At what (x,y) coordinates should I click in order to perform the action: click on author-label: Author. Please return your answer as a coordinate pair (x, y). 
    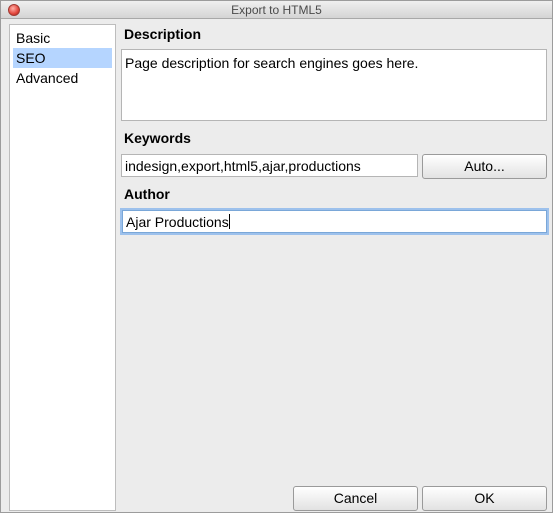
    Looking at the image, I should click on (147, 194).